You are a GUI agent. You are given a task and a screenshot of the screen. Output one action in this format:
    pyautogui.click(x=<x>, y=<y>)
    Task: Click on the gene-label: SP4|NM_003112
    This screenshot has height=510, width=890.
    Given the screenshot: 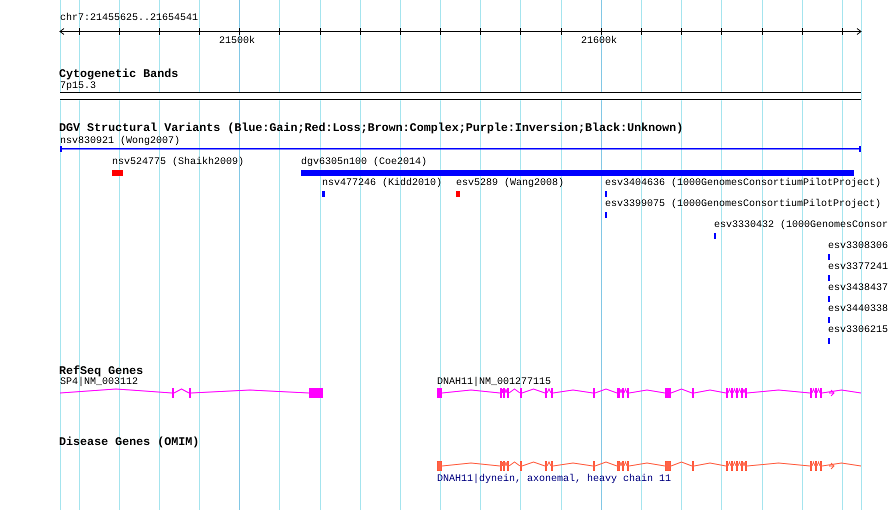 What is the action you would take?
    pyautogui.click(x=99, y=382)
    